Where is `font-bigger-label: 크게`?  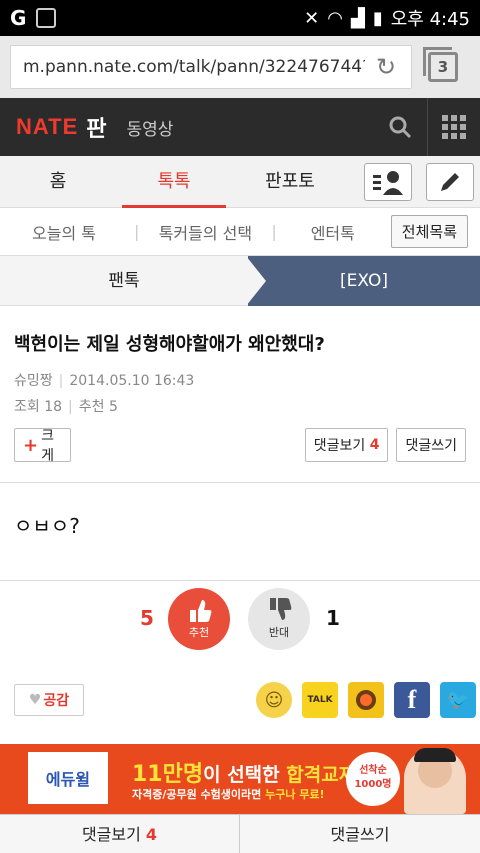
font-bigger-label: 크게 is located at coordinates (47, 446).